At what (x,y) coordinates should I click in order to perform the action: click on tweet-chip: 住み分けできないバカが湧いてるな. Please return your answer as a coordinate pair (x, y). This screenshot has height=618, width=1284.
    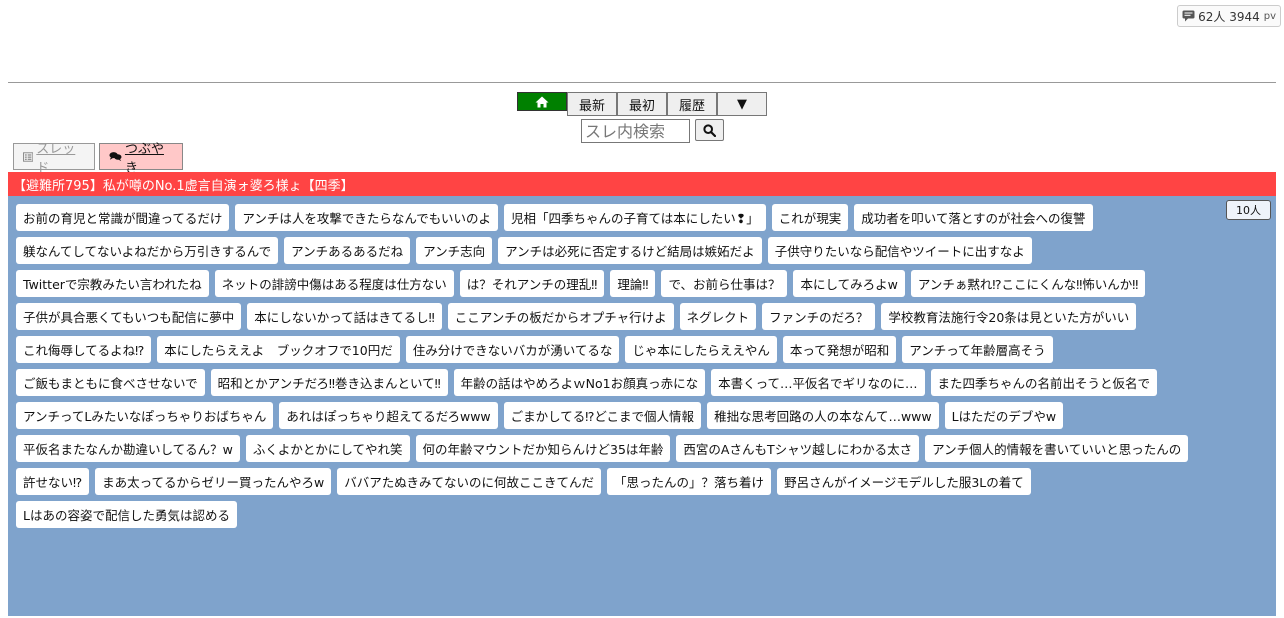
    Looking at the image, I should click on (512, 349).